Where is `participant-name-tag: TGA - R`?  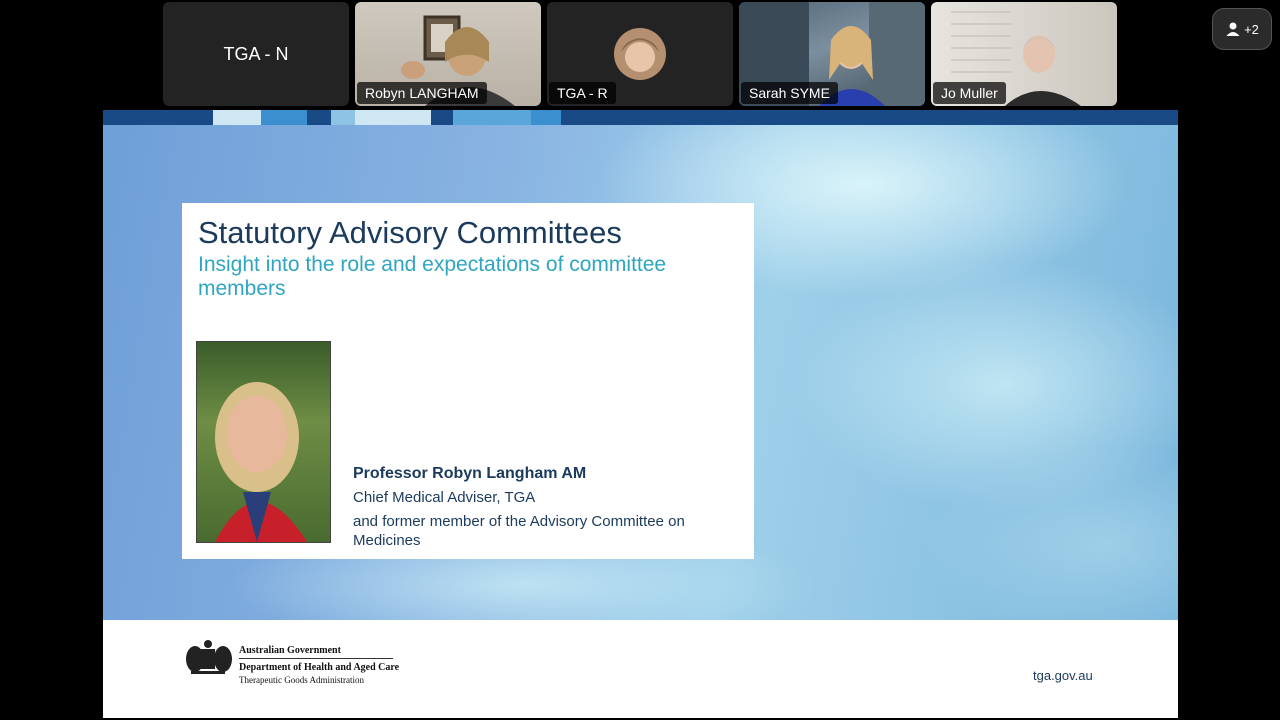 participant-name-tag: TGA - R is located at coordinates (582, 93).